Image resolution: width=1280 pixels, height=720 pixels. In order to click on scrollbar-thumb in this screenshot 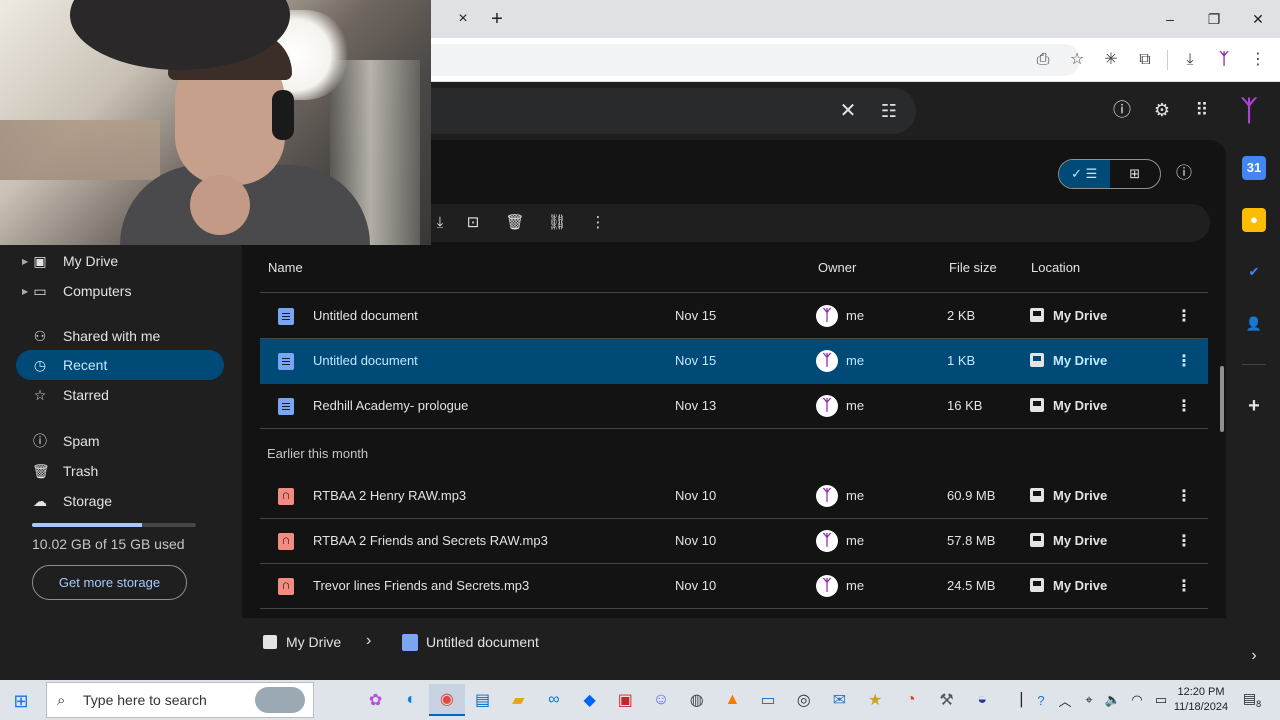, I will do `click(1222, 399)`.